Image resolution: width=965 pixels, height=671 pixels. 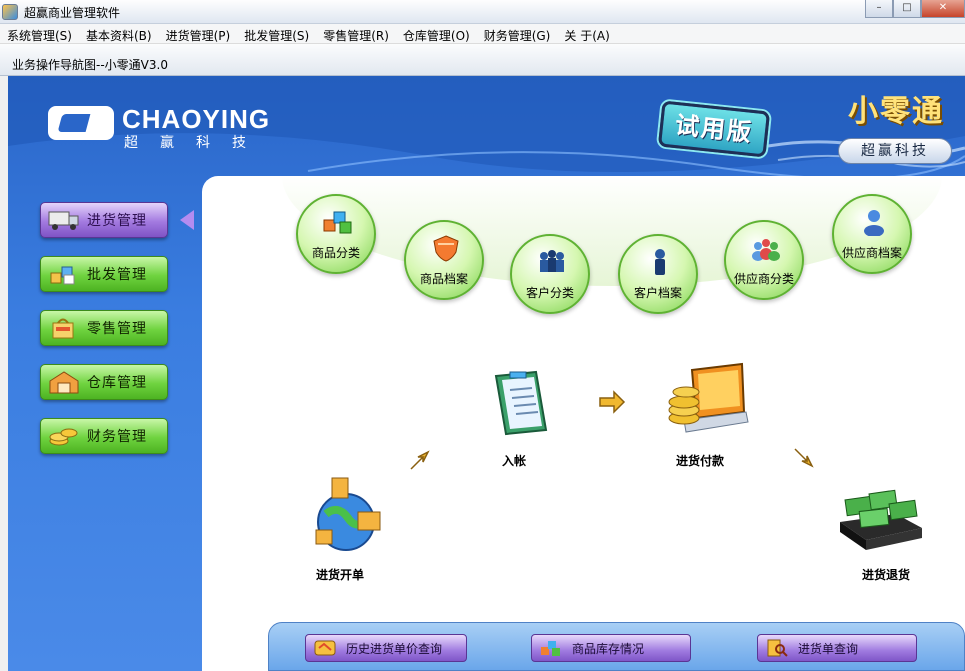 I want to click on menu-purchase: 进货管理(P), so click(x=198, y=33).